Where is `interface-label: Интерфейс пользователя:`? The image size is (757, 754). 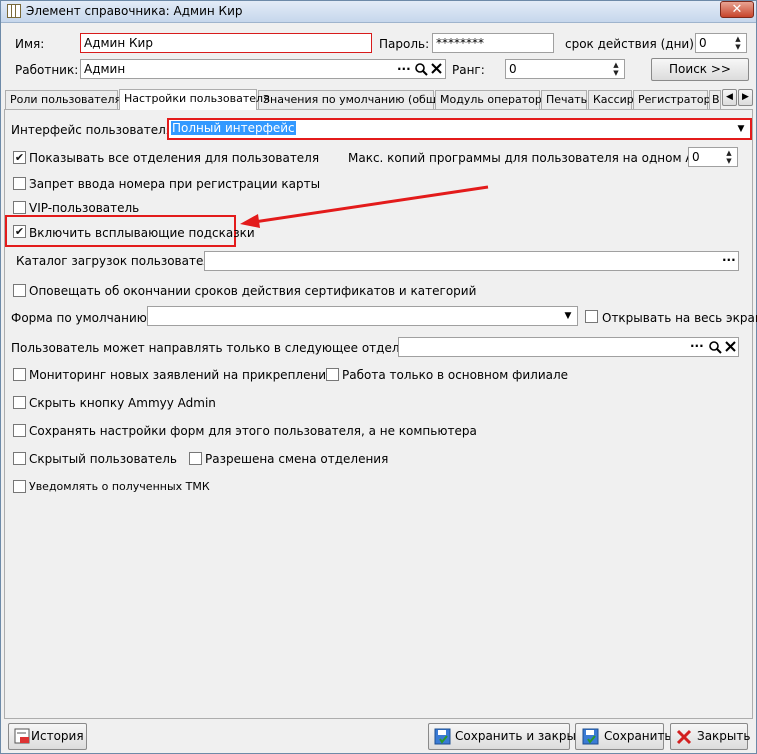
interface-label: Интерфейс пользователя: is located at coordinates (94, 130).